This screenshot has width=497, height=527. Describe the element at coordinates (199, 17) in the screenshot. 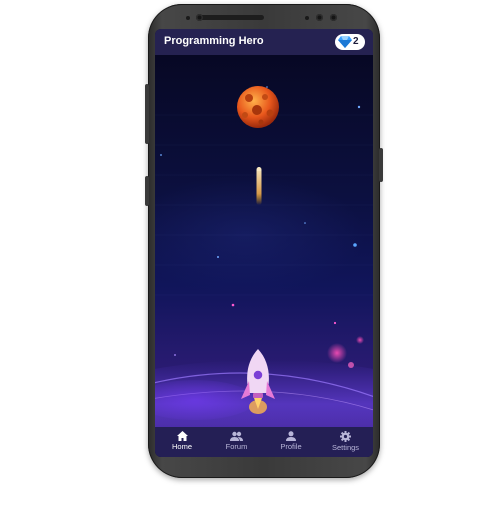

I see `front-camera` at that location.